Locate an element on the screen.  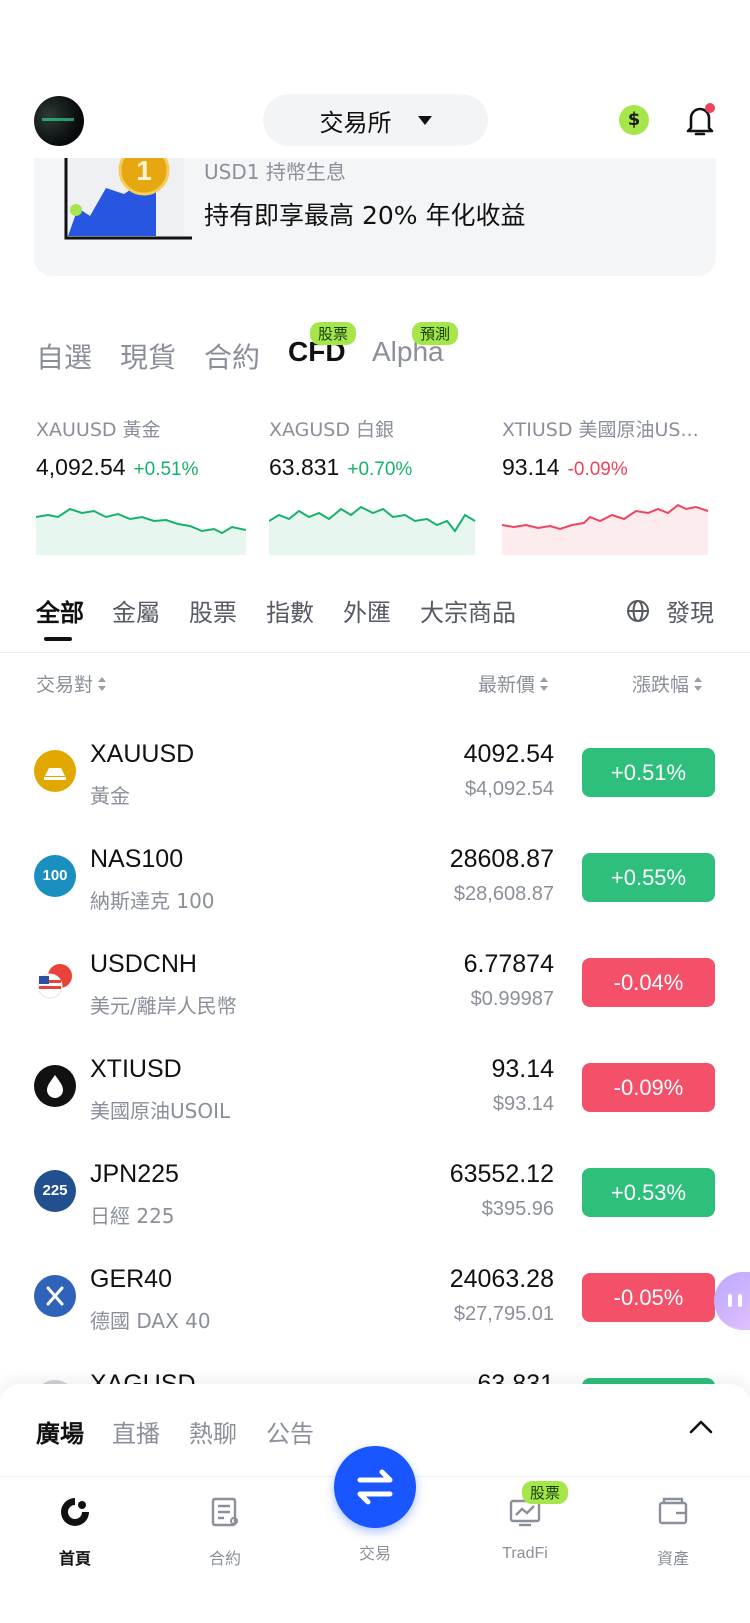
mini-card-xagusd: XAGUSD 白銀 63.831 +0.70% is located at coordinates (379, 485).